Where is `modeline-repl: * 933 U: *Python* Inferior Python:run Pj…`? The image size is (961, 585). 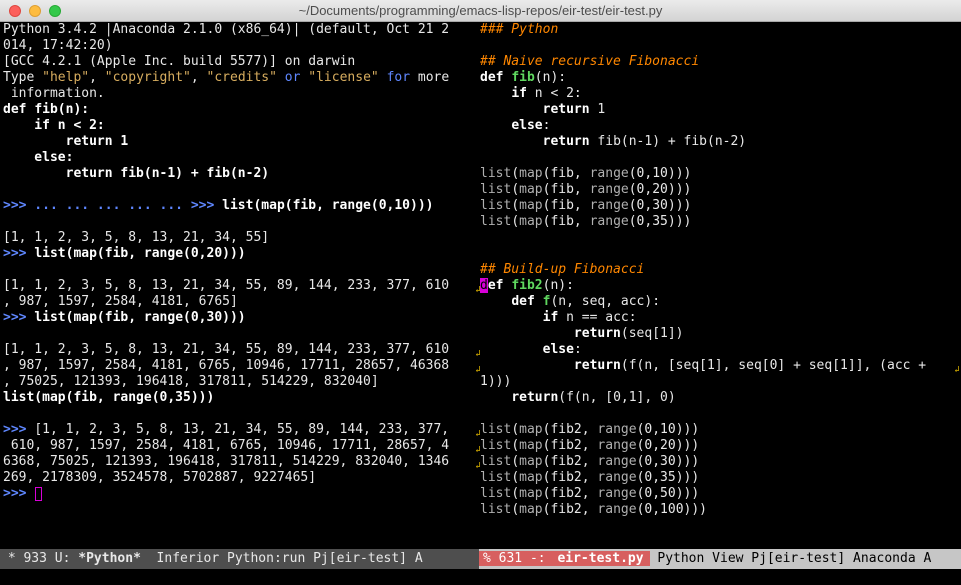 modeline-repl: * 933 U: *Python* Inferior Python:run Pj… is located at coordinates (239, 559).